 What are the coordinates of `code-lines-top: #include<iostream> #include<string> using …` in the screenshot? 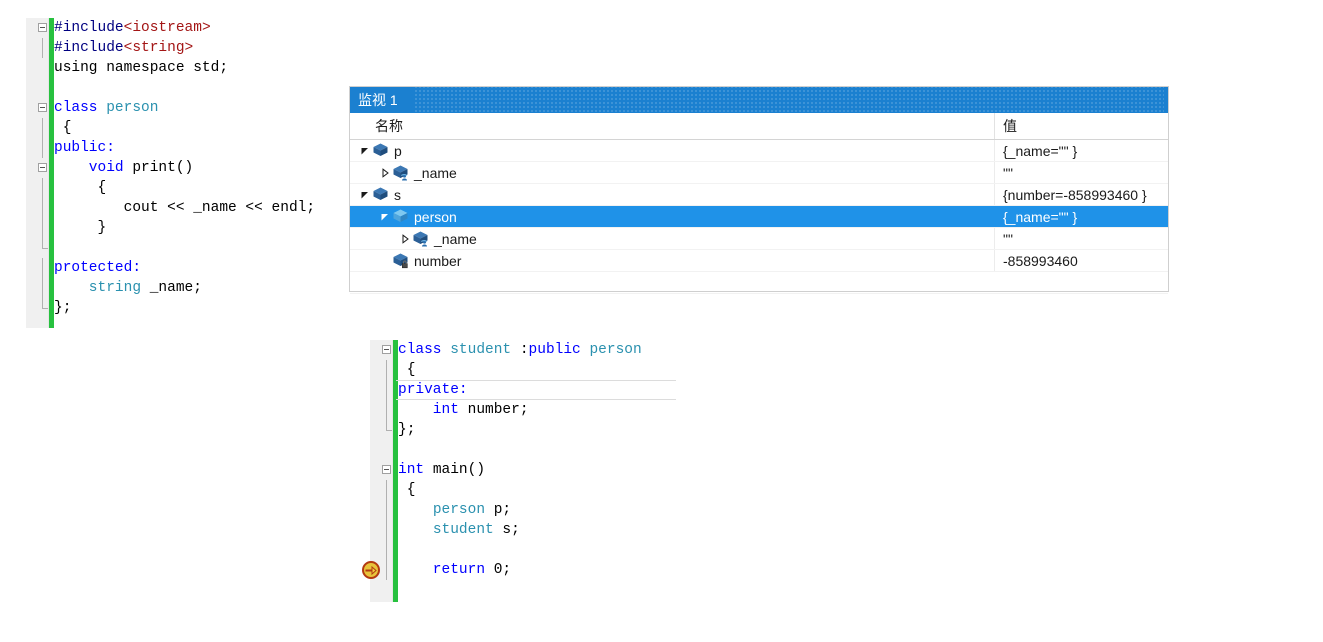 It's located at (197, 173).